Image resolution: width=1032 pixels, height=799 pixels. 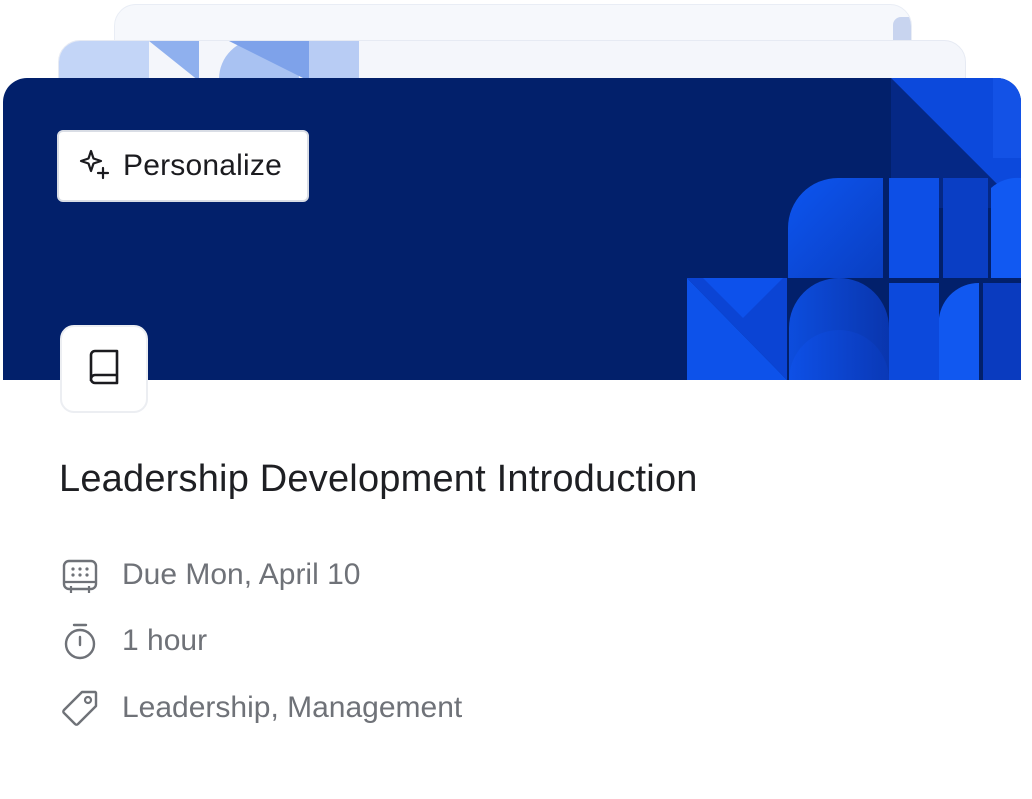 What do you see at coordinates (80, 641) in the screenshot?
I see `stopwatch-icon` at bounding box center [80, 641].